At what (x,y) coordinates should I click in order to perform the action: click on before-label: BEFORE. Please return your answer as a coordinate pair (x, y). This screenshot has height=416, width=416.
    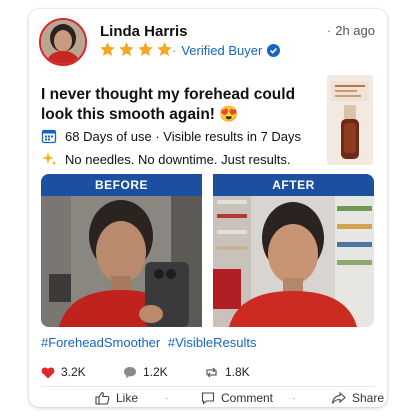
    Looking at the image, I should click on (121, 185).